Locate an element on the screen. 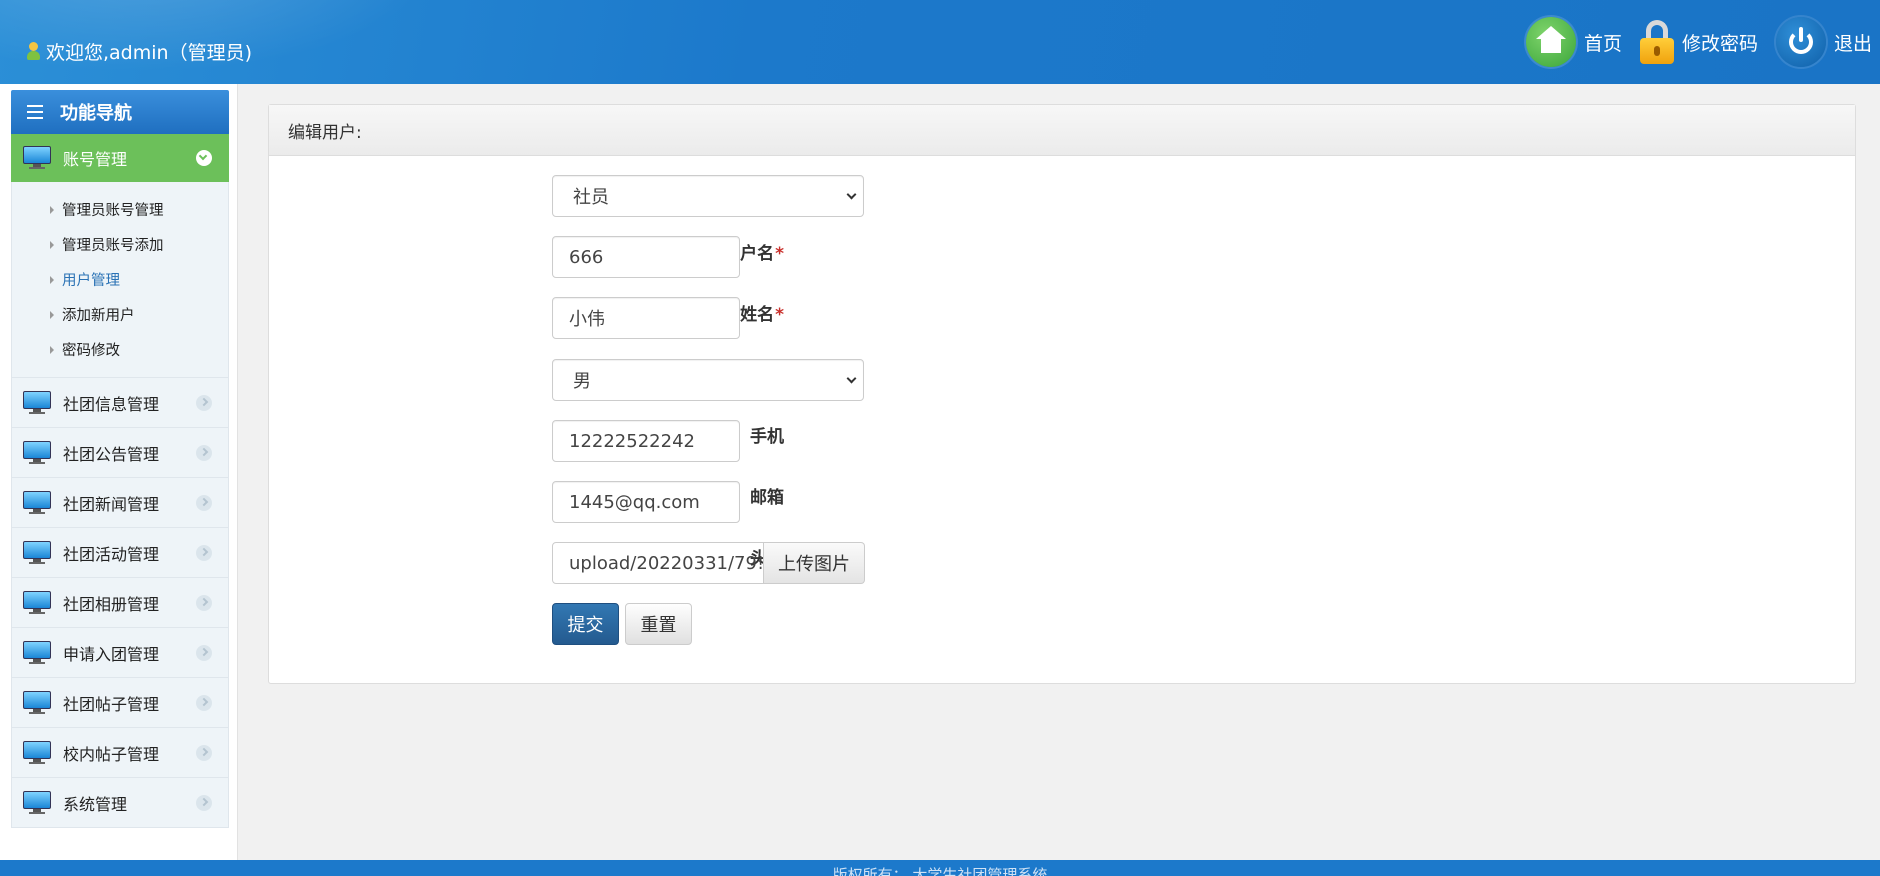 This screenshot has height=876, width=1880. username-value: 666 is located at coordinates (586, 257).